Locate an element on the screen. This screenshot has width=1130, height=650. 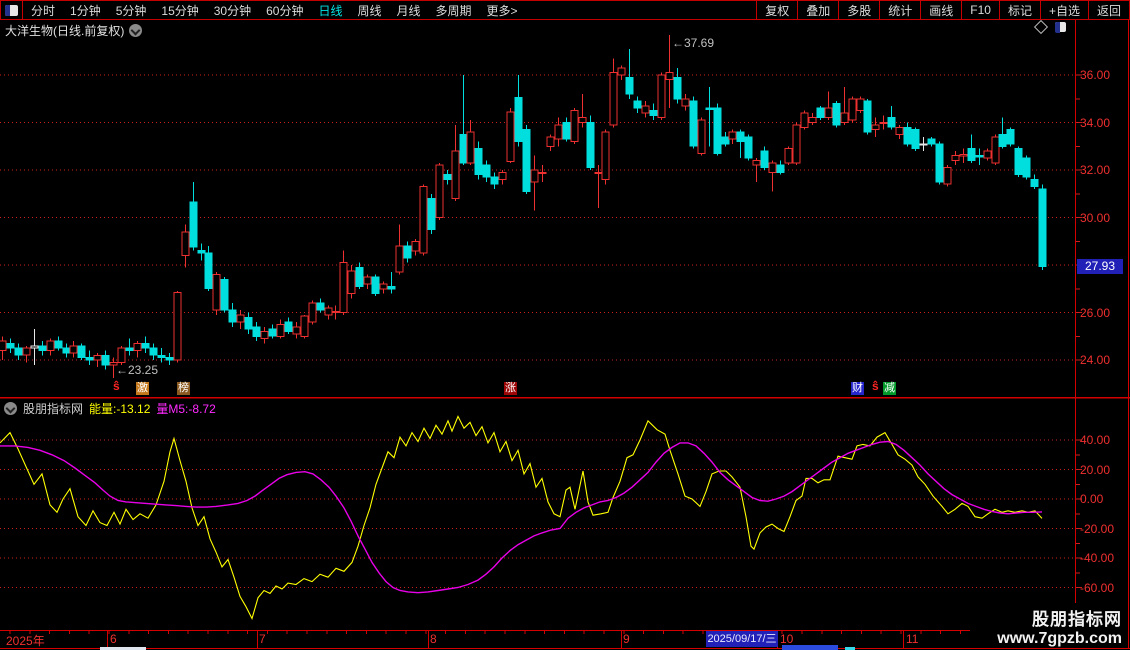
period-tab-0: 分时 is located at coordinates (43, 10).